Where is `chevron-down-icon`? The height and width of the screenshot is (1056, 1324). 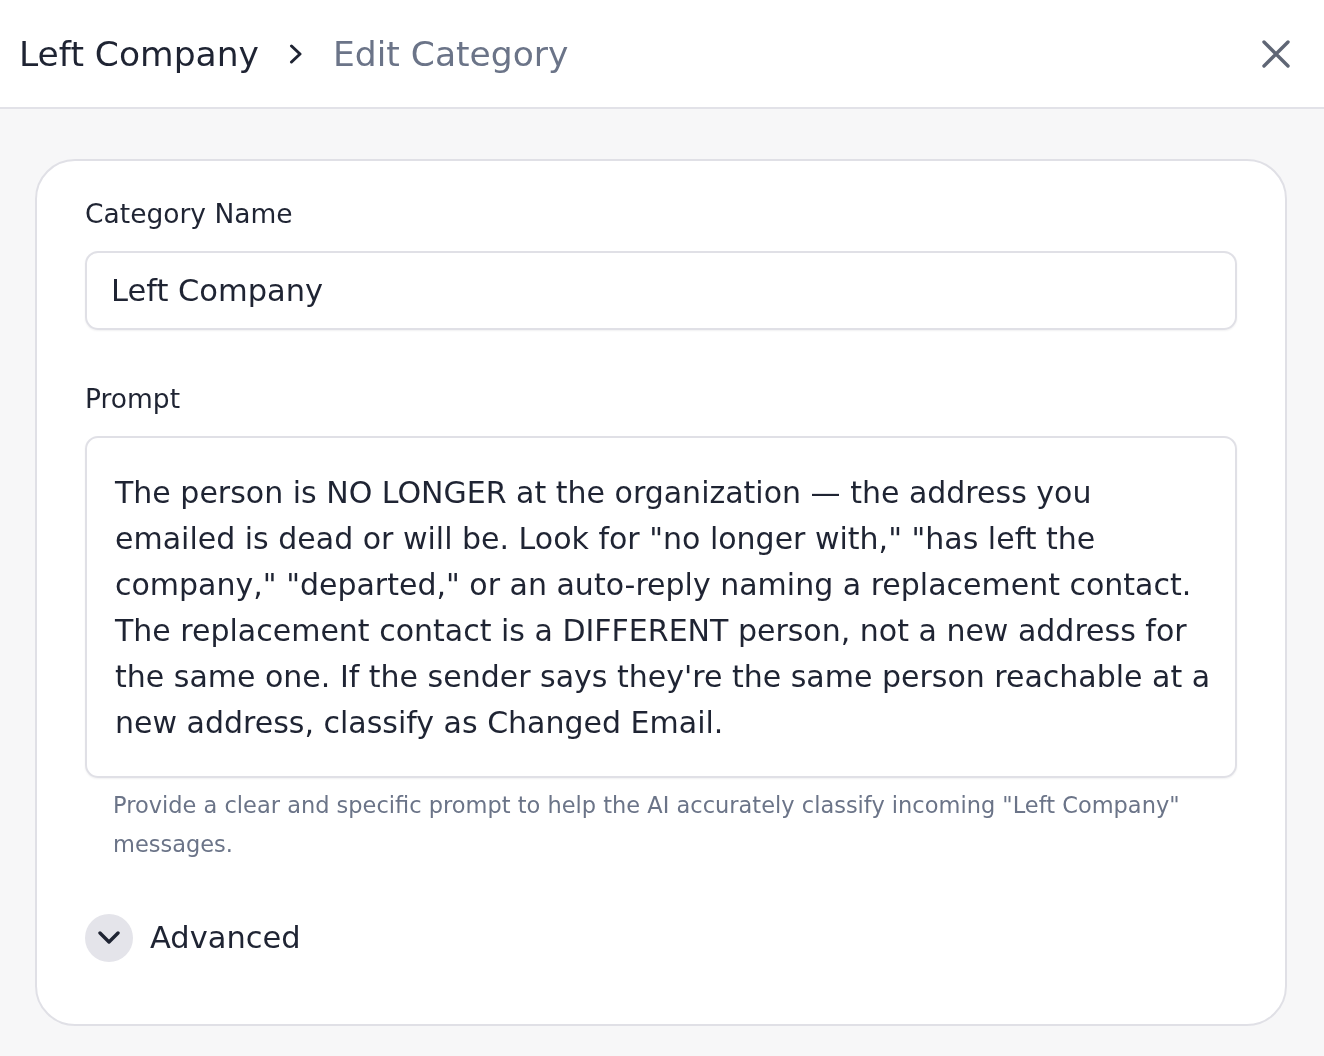
chevron-down-icon is located at coordinates (109, 938).